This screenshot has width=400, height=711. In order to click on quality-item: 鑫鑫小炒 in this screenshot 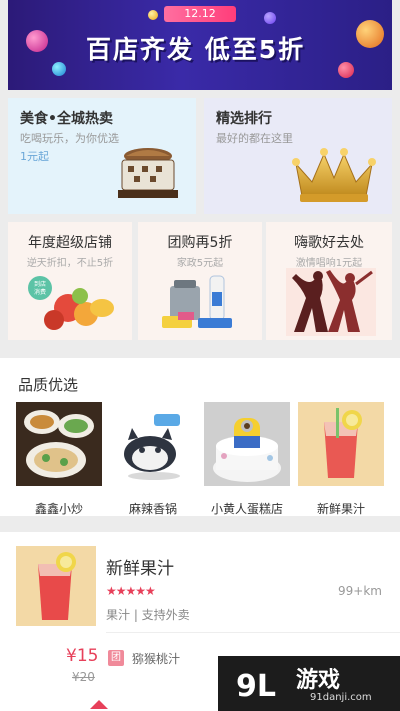, I will do `click(59, 459)`.